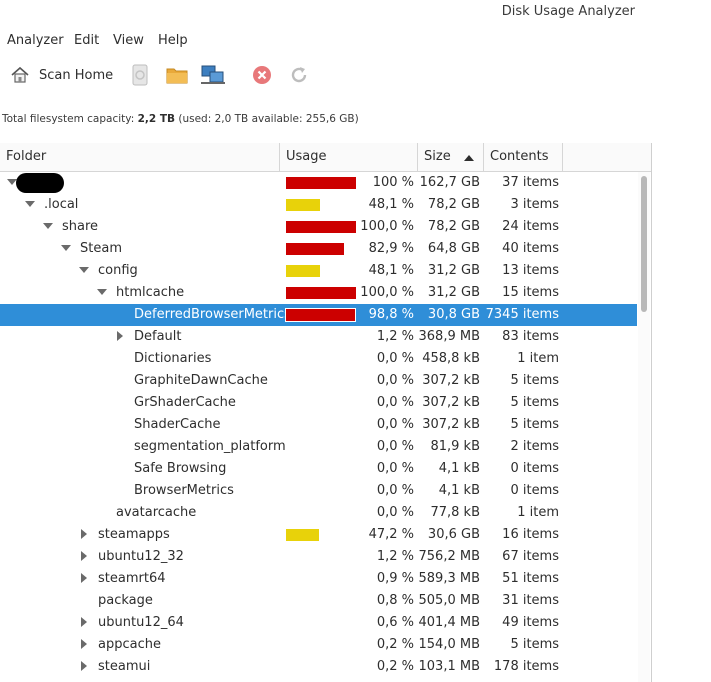  I want to click on tree-row: Safe Browsing 0,0 % 4,1 kB 0 items, so click(318, 469).